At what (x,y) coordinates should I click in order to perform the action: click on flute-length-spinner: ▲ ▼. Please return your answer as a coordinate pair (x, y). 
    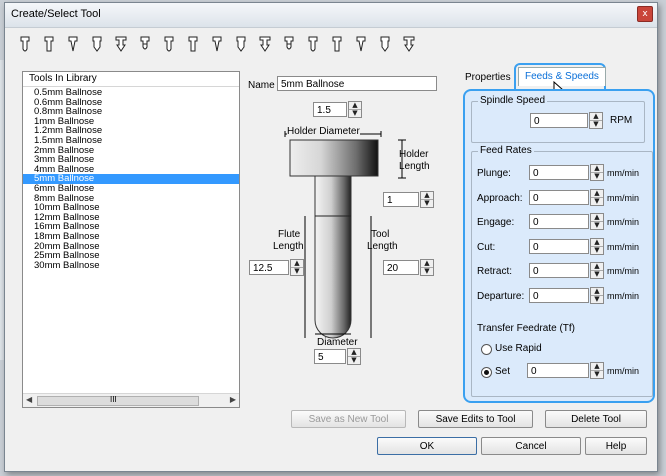
    Looking at the image, I should click on (297, 267).